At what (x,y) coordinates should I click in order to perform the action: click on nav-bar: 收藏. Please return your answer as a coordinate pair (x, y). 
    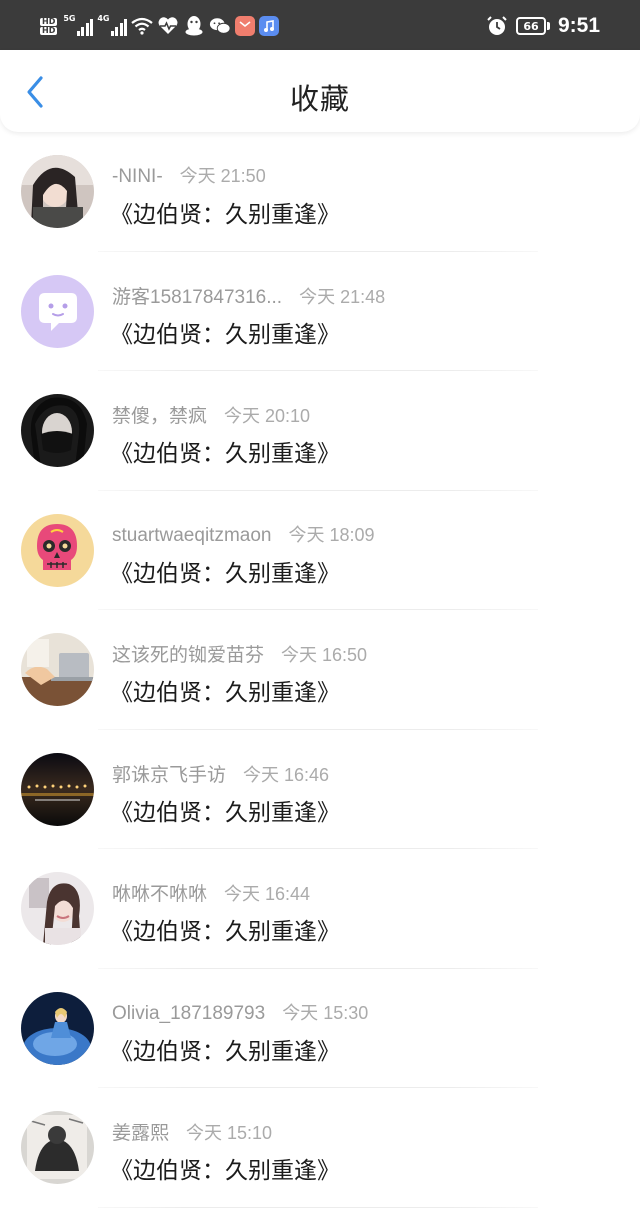
    Looking at the image, I should click on (320, 91).